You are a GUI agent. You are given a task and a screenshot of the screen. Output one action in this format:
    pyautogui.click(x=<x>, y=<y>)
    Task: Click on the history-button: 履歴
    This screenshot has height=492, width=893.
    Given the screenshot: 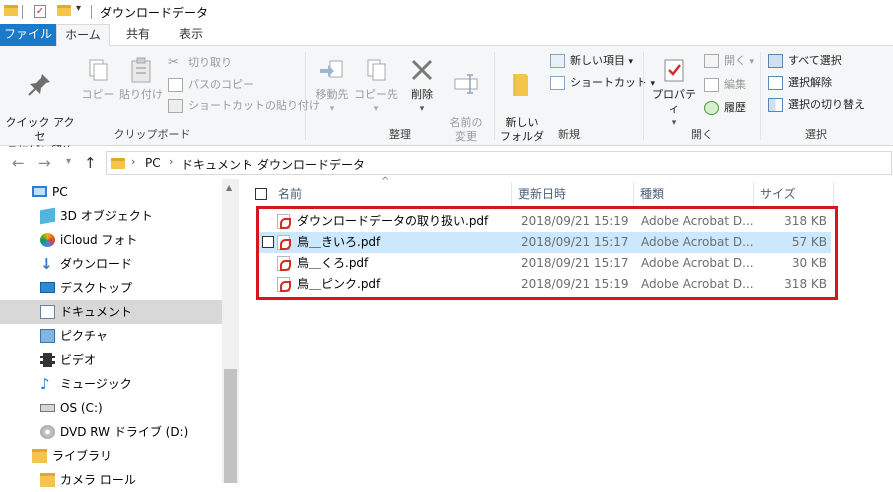 What is the action you would take?
    pyautogui.click(x=725, y=108)
    